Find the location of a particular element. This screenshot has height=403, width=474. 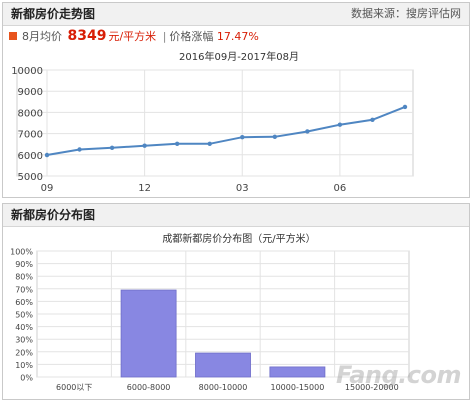

y-tick-label: 50% is located at coordinates (24, 315).